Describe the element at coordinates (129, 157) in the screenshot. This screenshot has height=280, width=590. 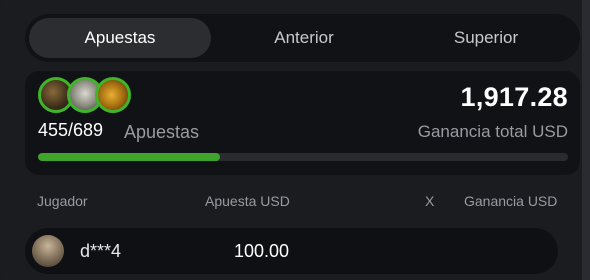
I see `bets-progress-fill` at that location.